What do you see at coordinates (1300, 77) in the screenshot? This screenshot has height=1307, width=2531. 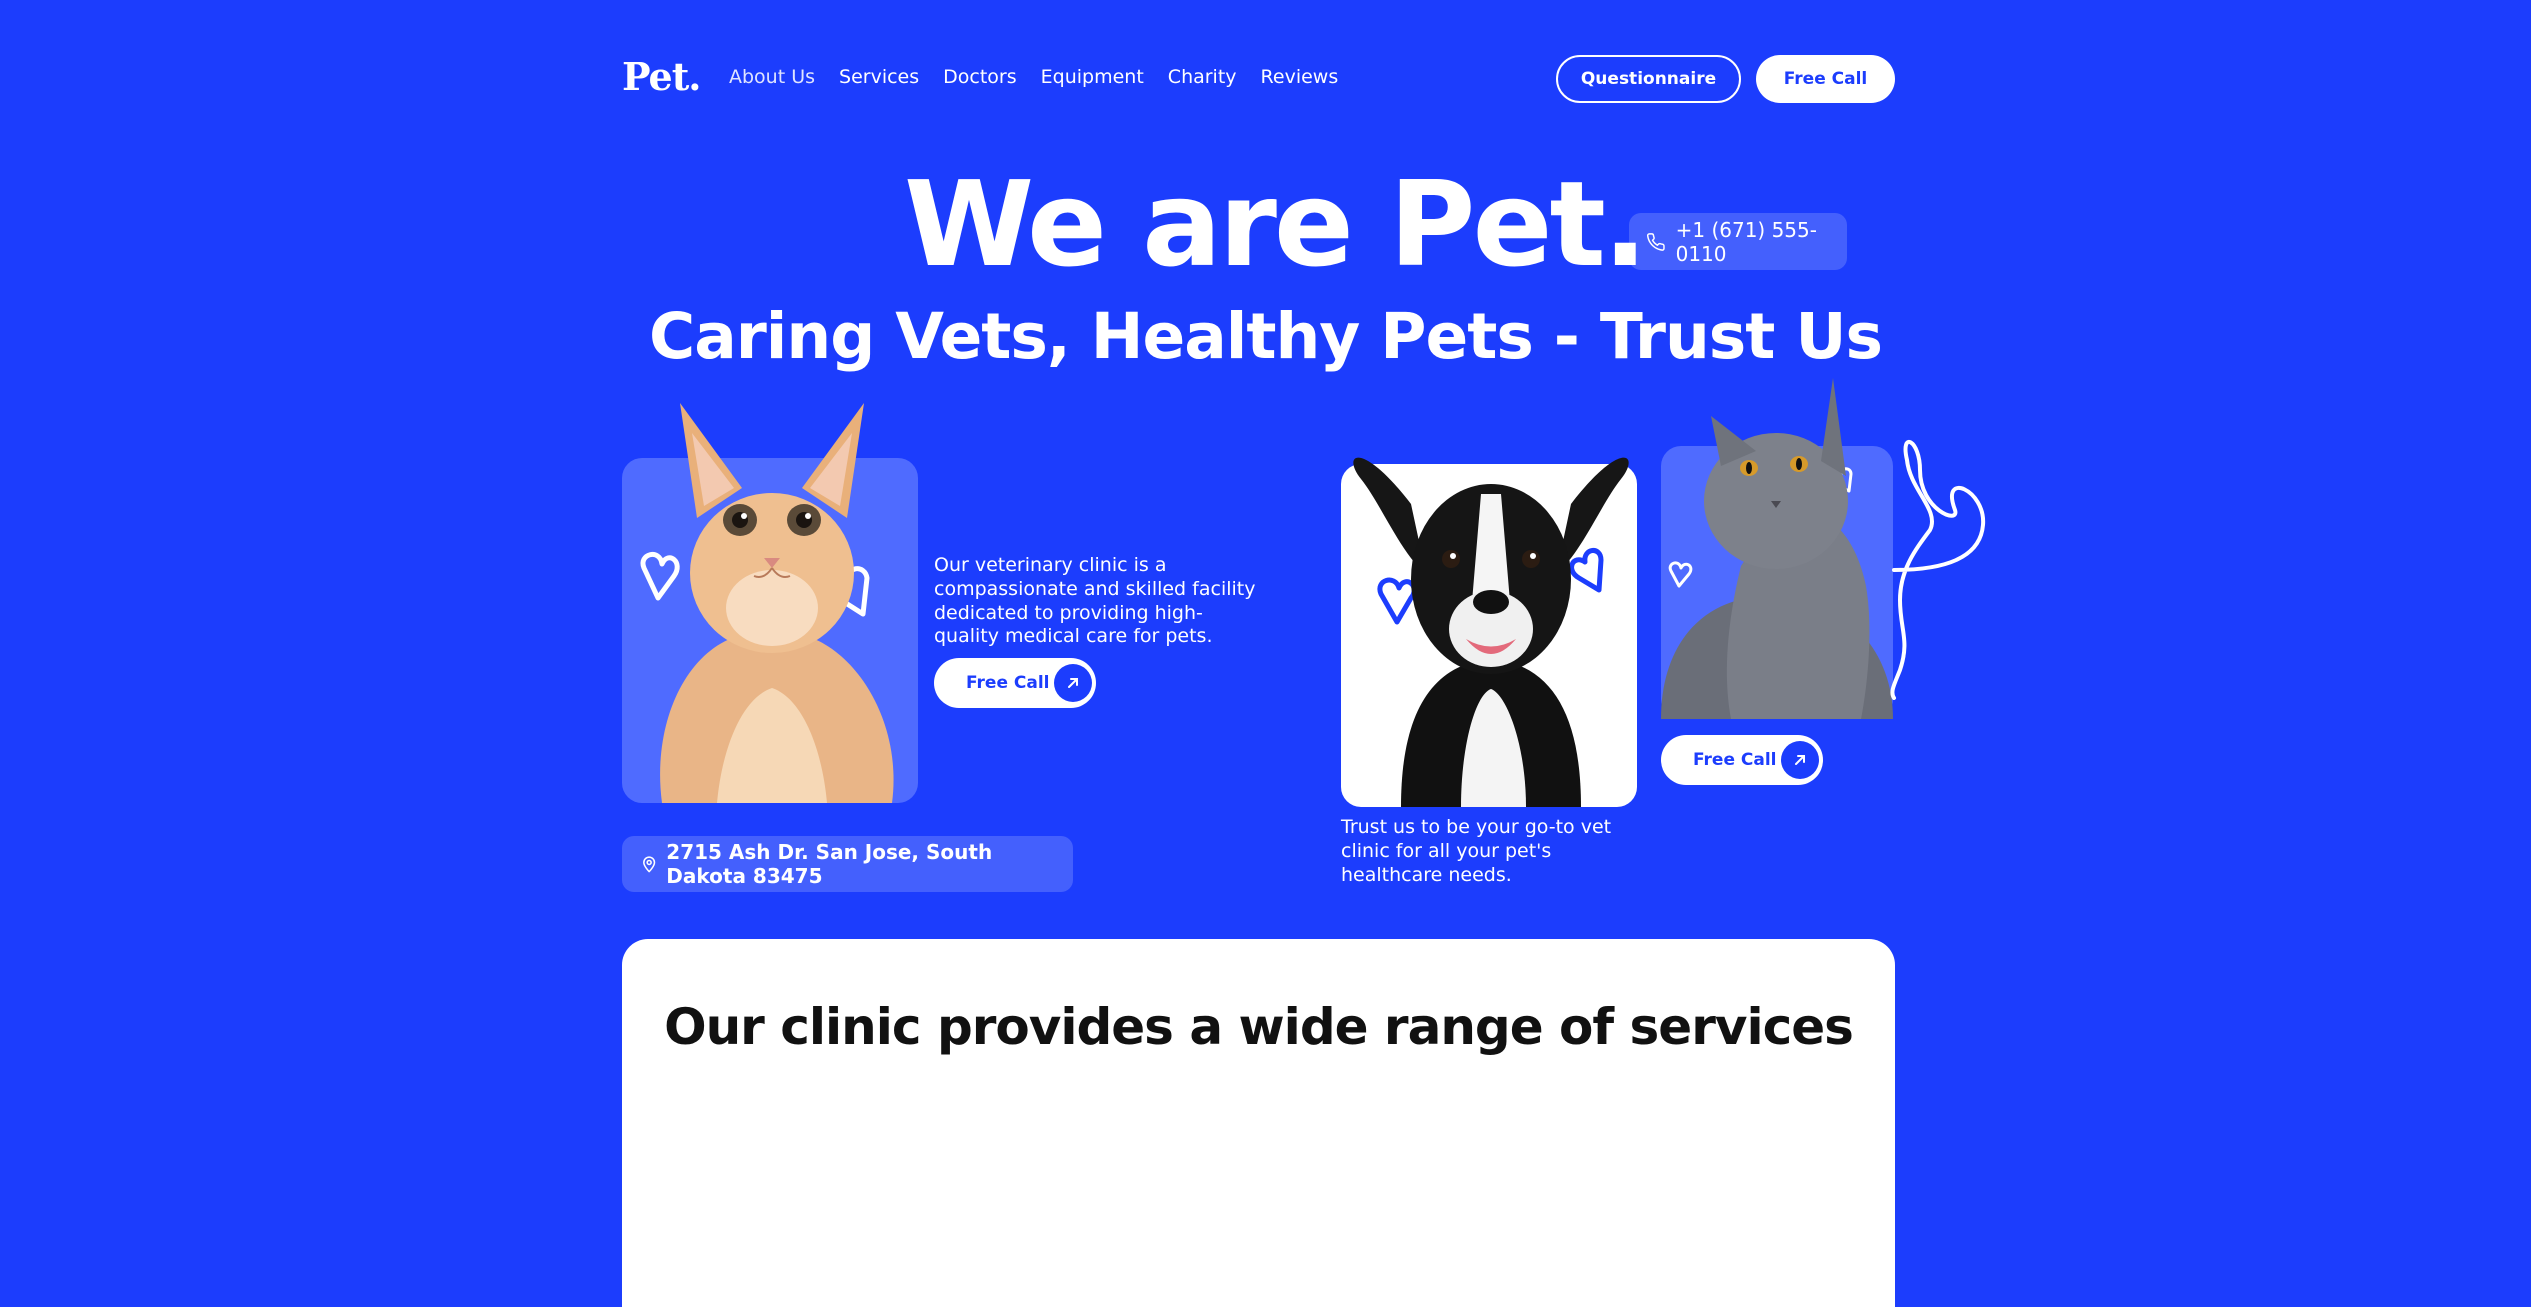 I see `nav-reviews: Reviews` at bounding box center [1300, 77].